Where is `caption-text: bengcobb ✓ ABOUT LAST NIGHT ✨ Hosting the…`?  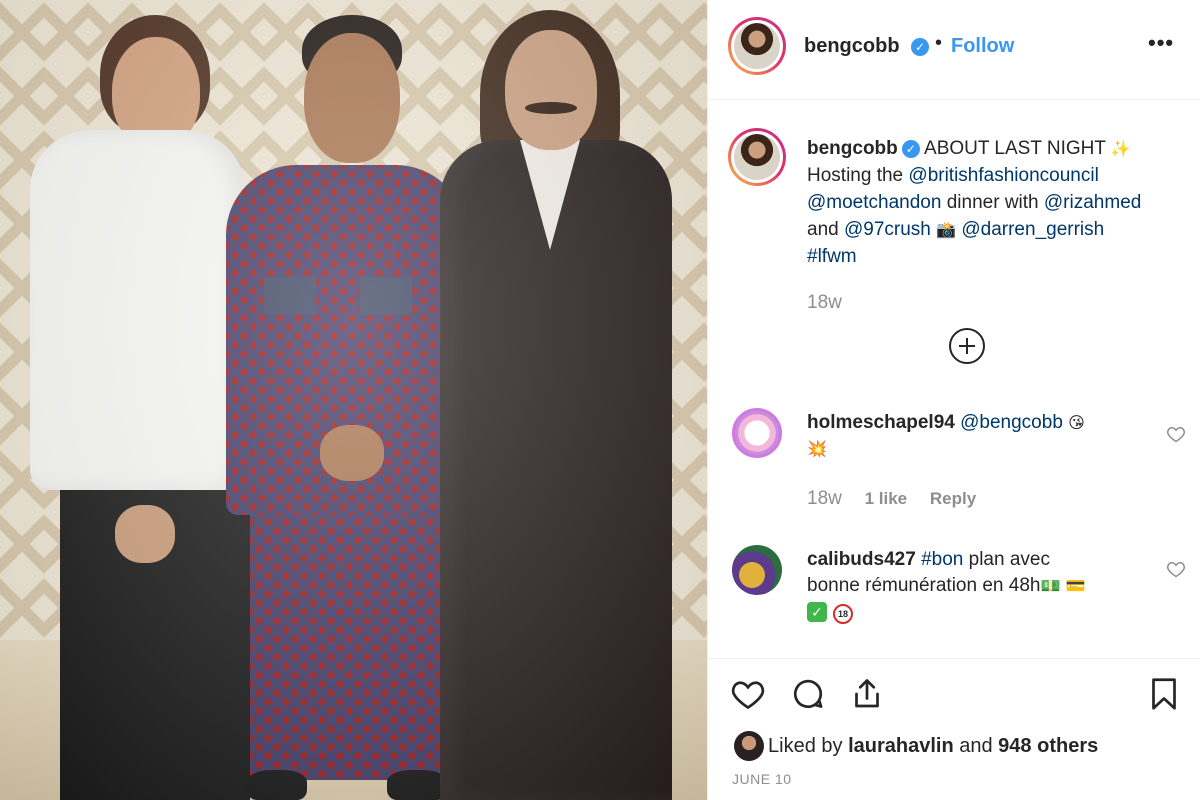
caption-text: bengcobb ✓ ABOUT LAST NIGHT ✨ Hosting the… is located at coordinates (997, 202).